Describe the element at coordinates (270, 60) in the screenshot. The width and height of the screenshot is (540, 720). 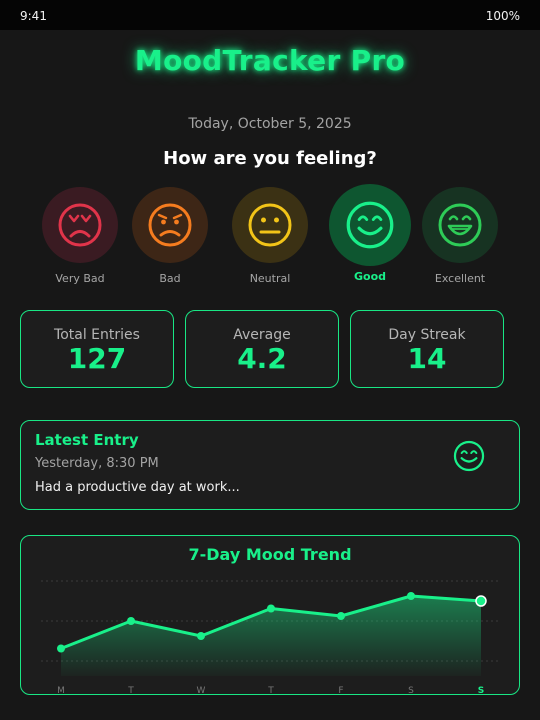
I see `app-title: MoodTracker Pro` at that location.